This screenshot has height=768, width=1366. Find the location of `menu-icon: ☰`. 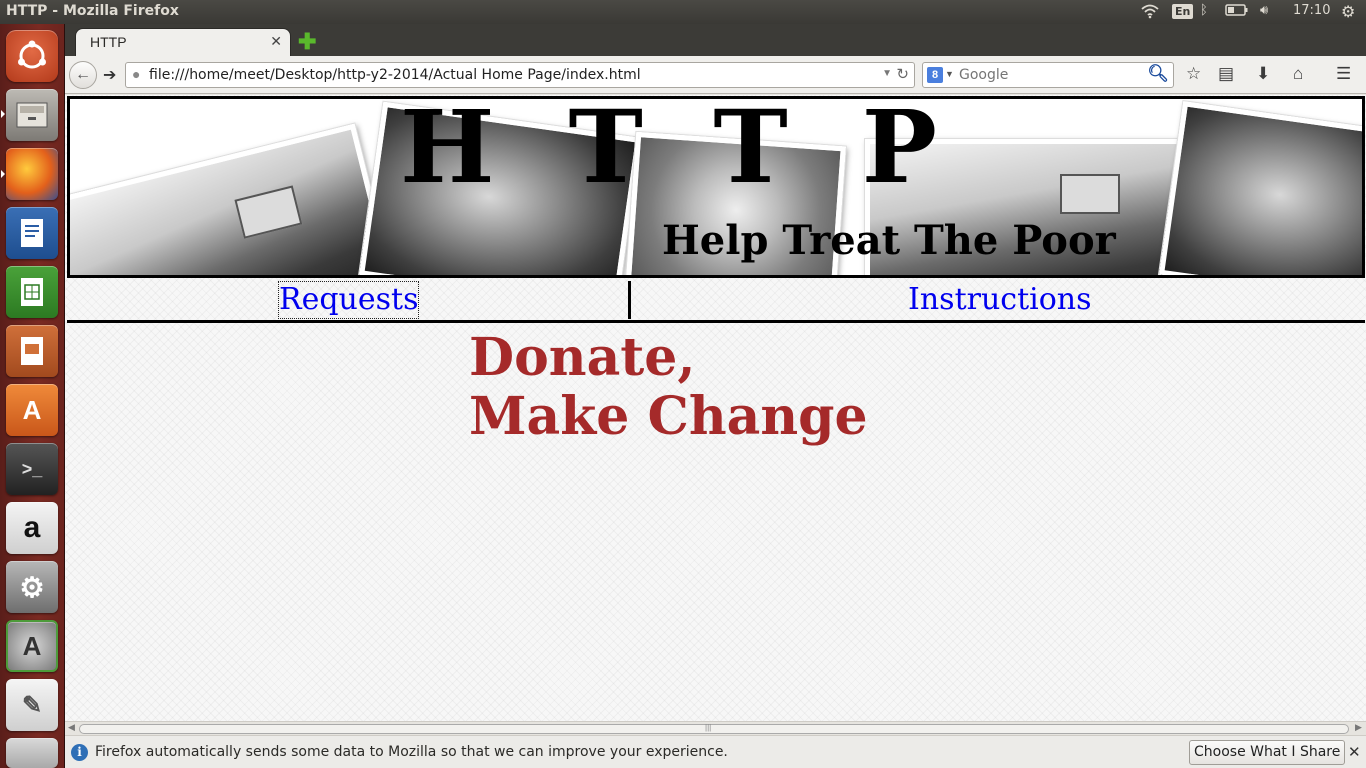

menu-icon: ☰ is located at coordinates (1343, 74).